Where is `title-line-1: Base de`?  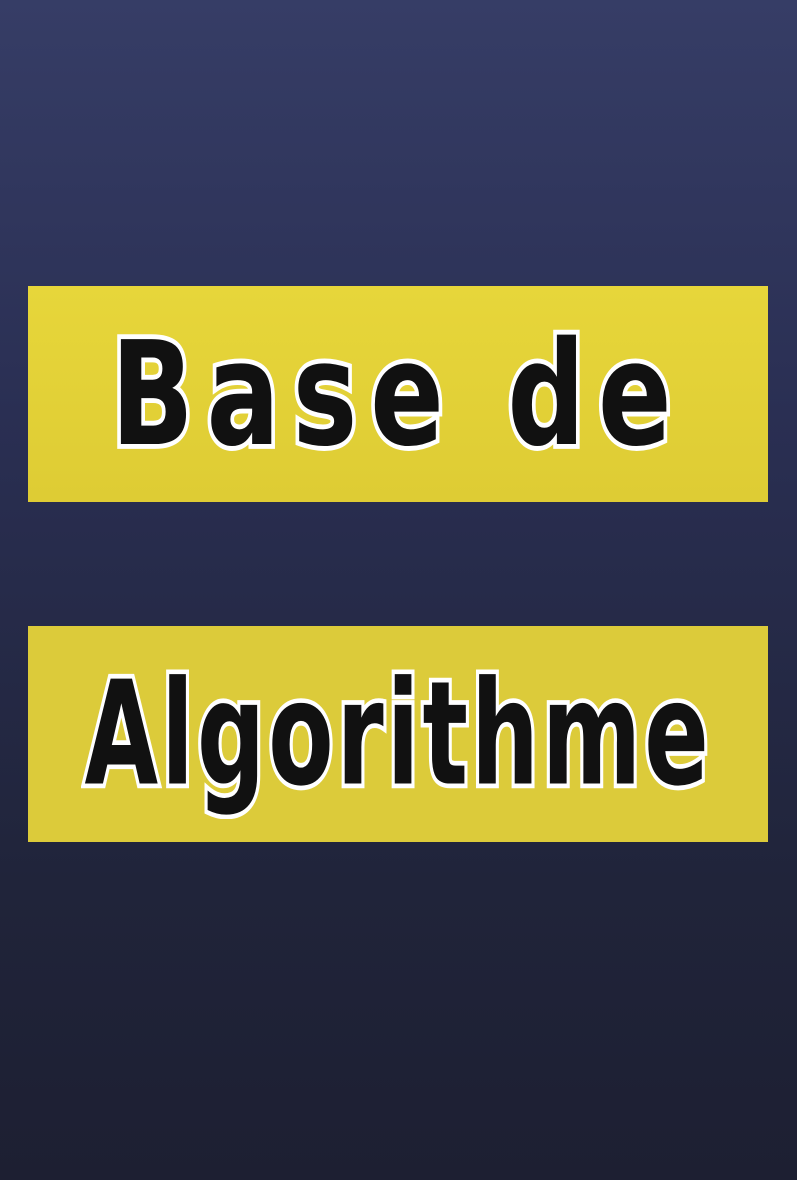 title-line-1: Base de is located at coordinates (396, 394).